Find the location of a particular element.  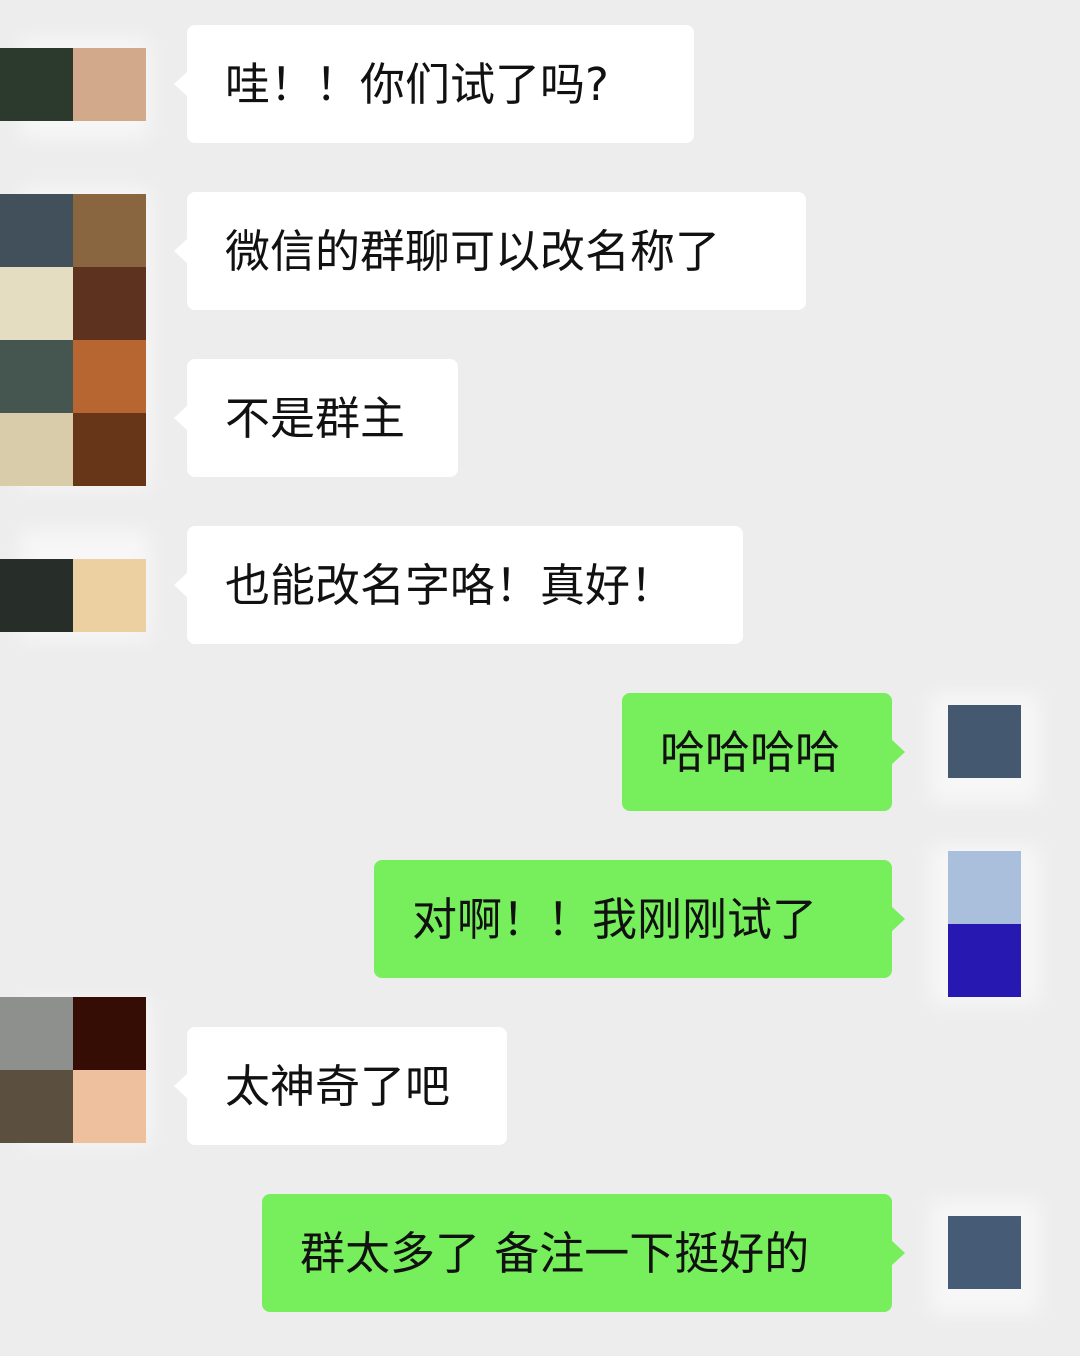

message-bubble: 对啊！！我刚刚试了 is located at coordinates (639, 919).